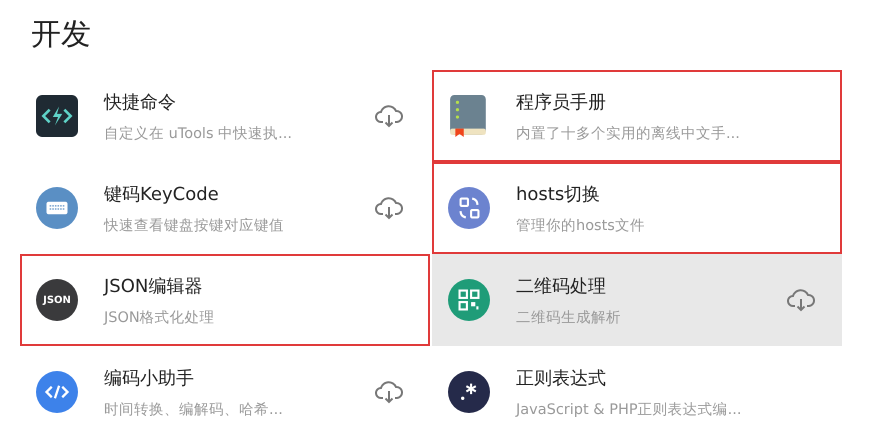 This screenshot has width=872, height=432. What do you see at coordinates (225, 208) in the screenshot?
I see `plugin-item: 键码KeyCode 快速查看键盘按键对应键值` at bounding box center [225, 208].